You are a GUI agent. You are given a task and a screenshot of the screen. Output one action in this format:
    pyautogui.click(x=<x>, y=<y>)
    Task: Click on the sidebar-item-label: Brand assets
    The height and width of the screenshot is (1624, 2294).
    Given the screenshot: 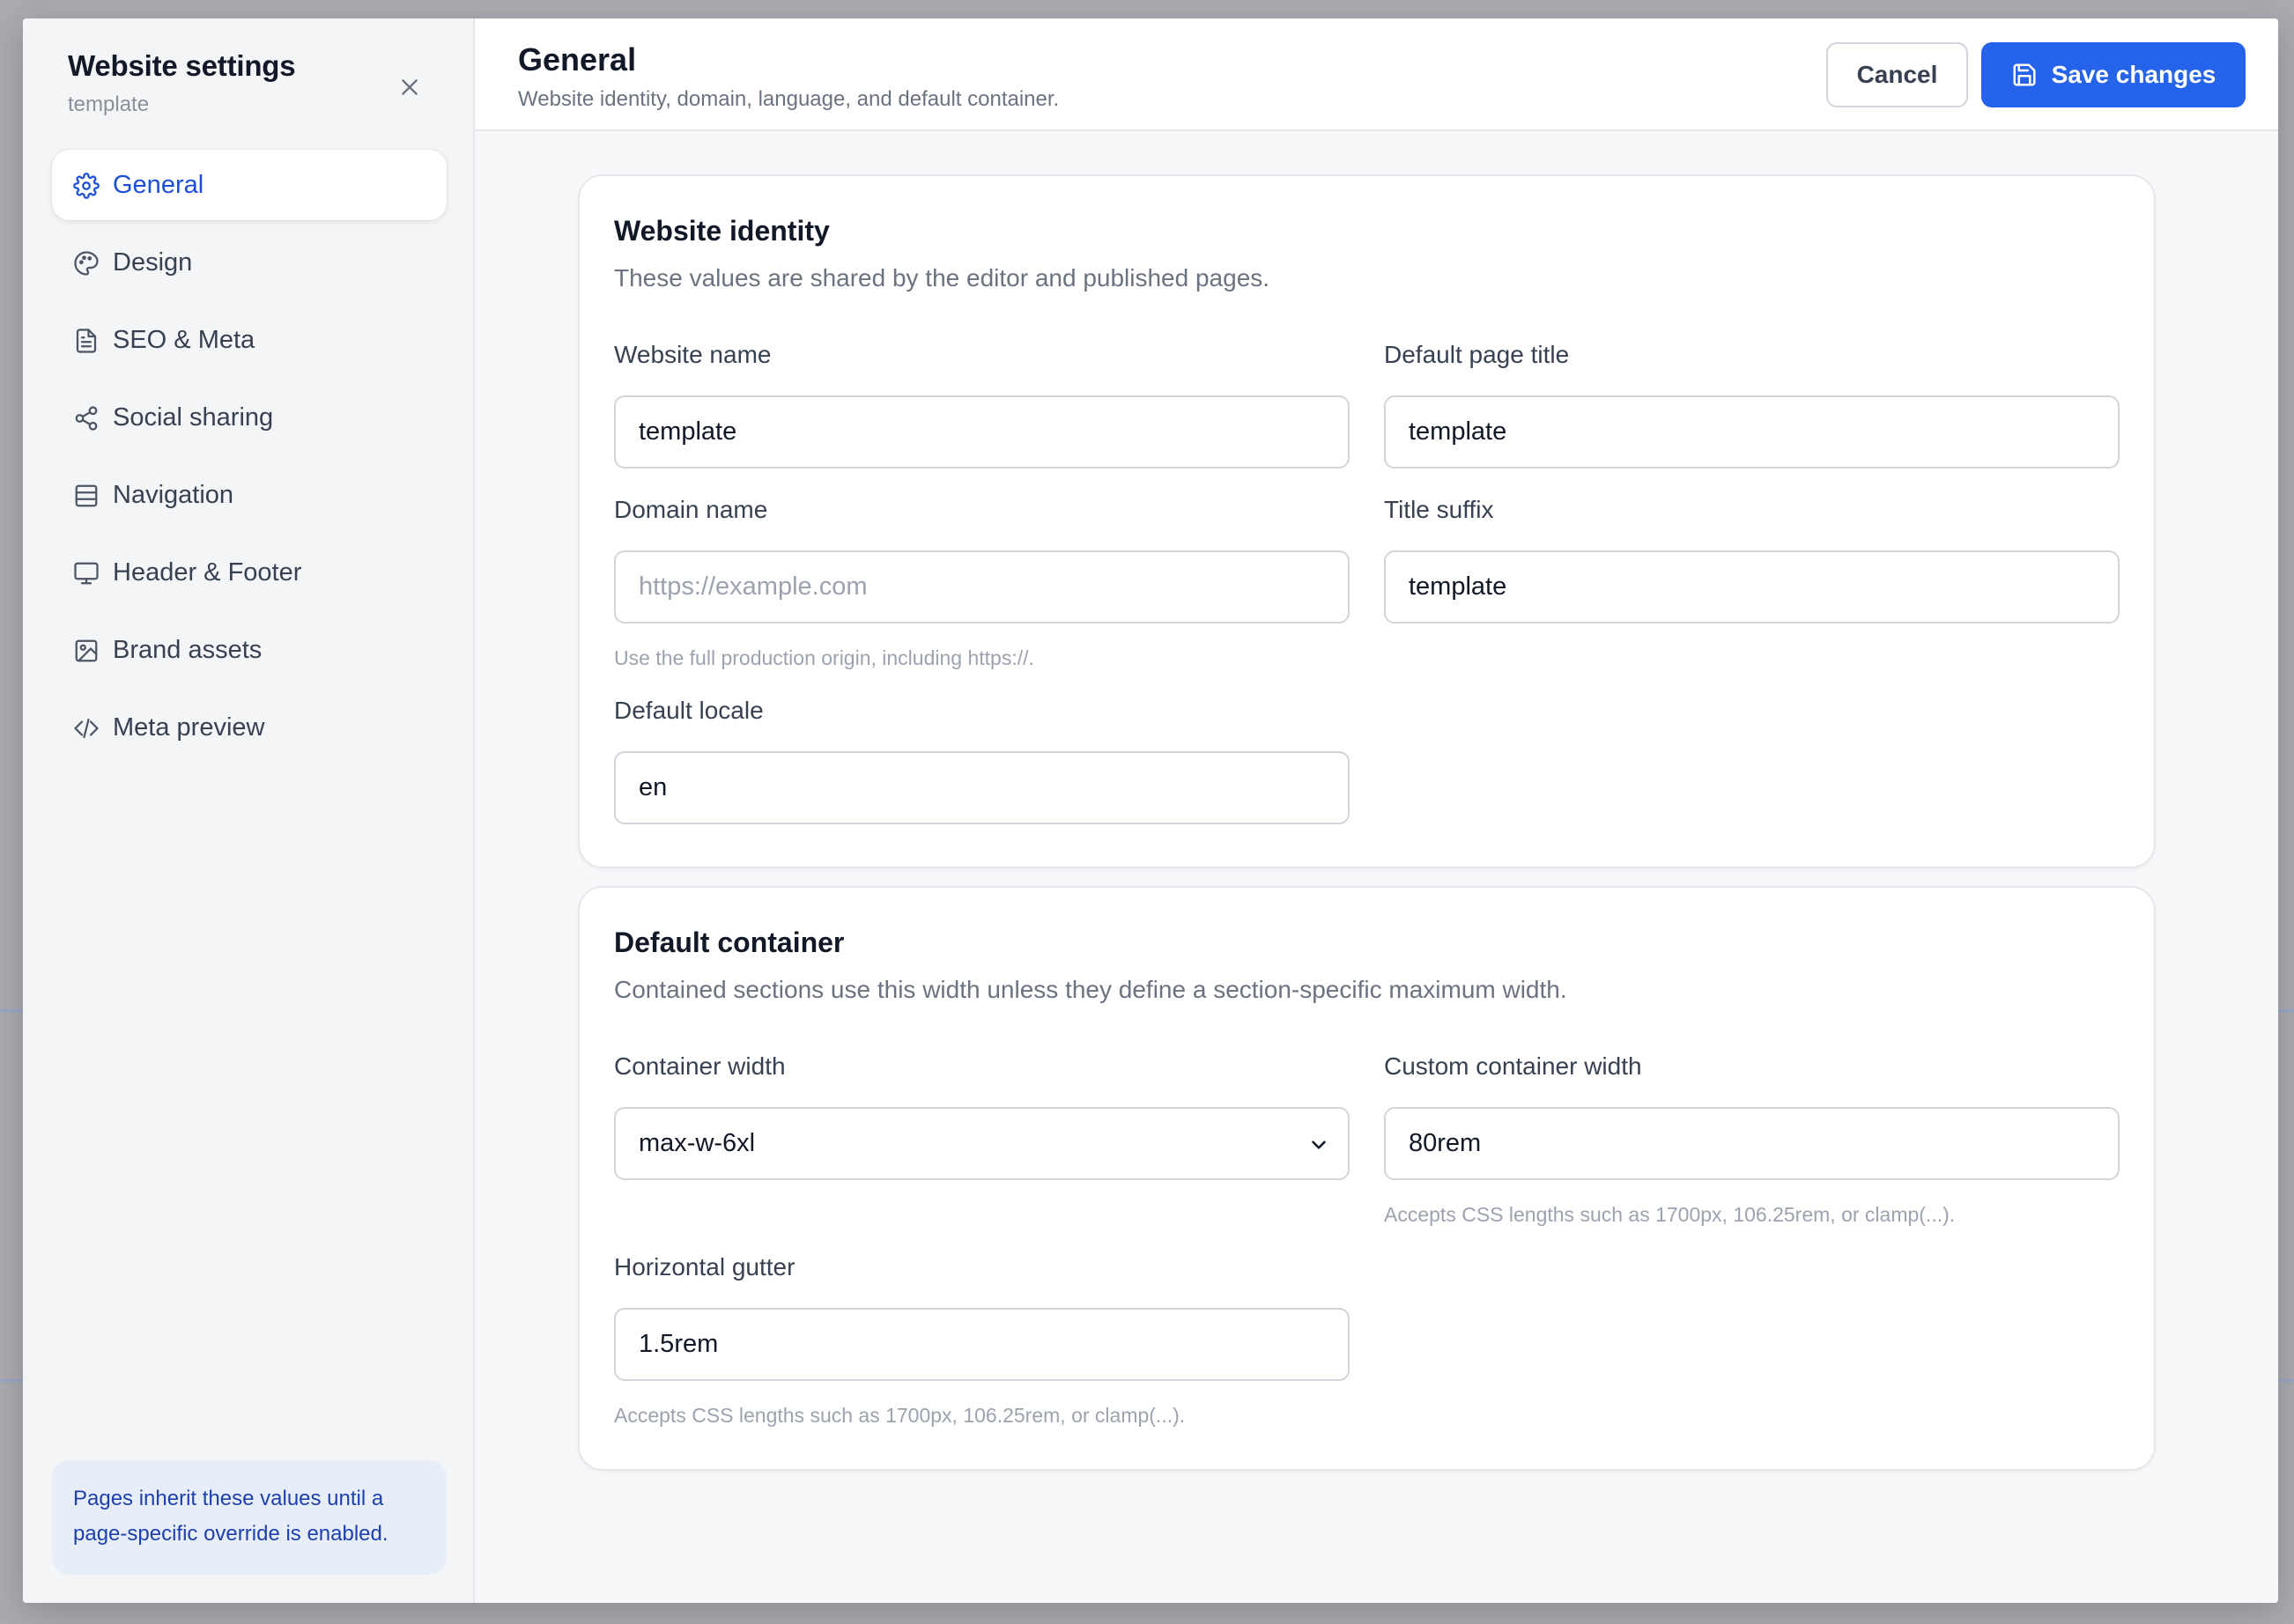 What is the action you would take?
    pyautogui.click(x=188, y=649)
    